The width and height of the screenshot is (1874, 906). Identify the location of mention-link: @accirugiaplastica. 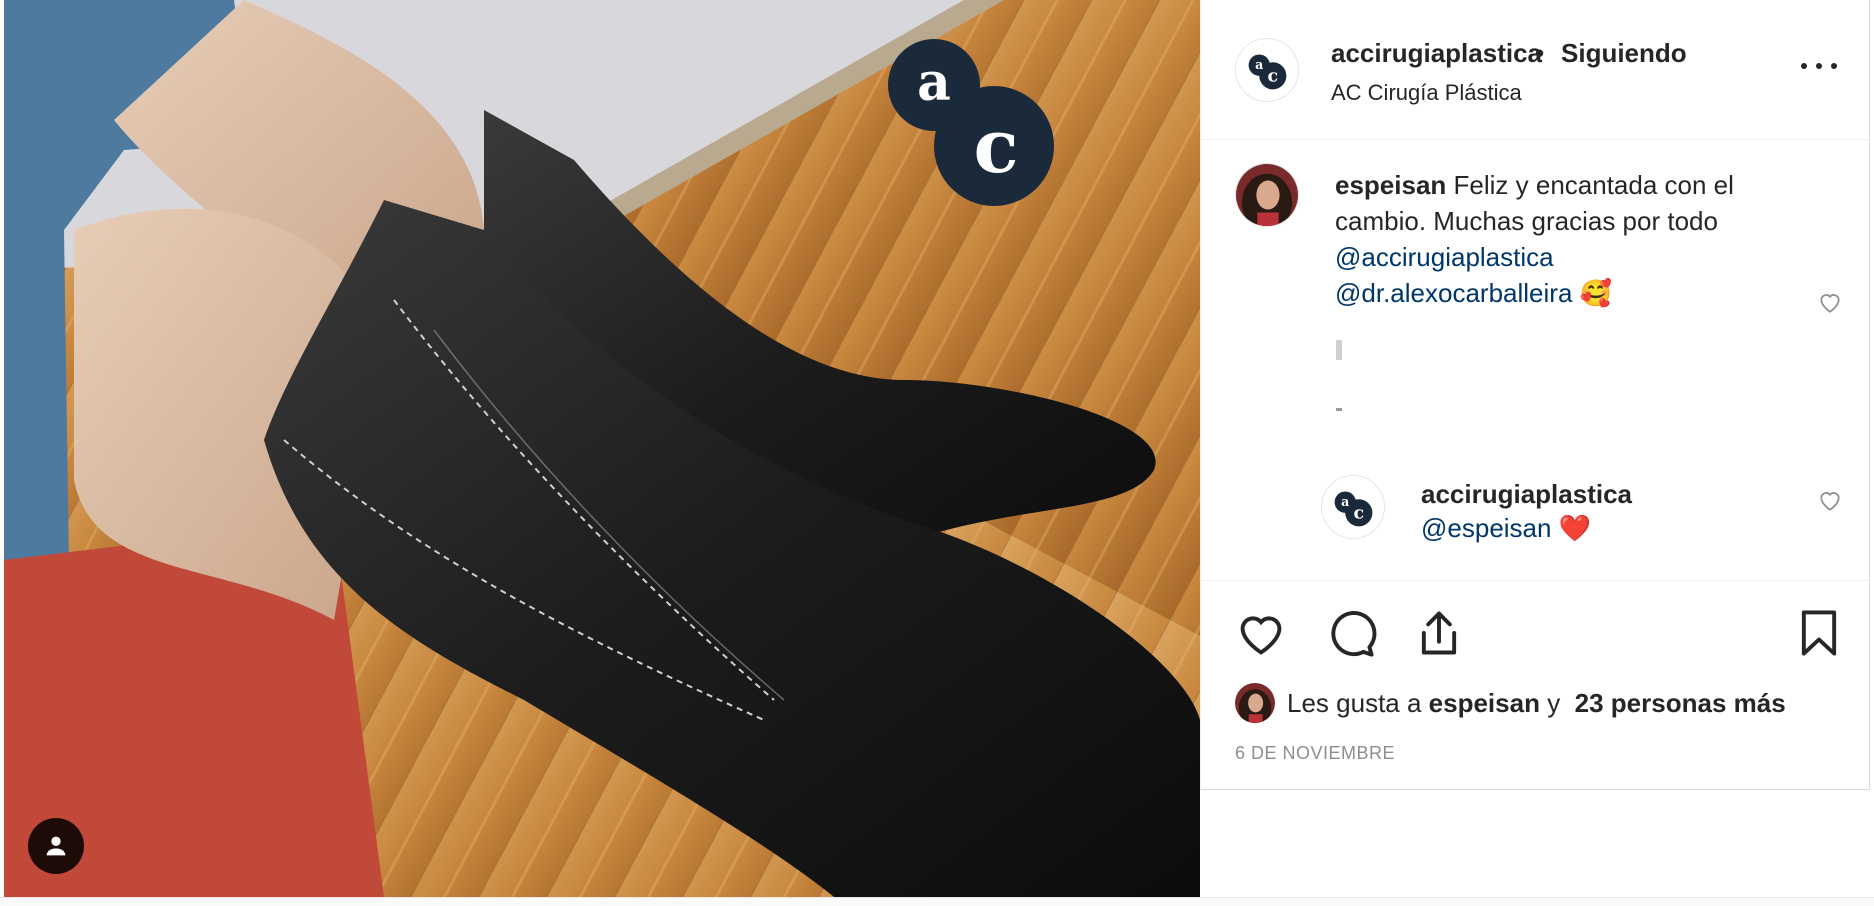
(1444, 257).